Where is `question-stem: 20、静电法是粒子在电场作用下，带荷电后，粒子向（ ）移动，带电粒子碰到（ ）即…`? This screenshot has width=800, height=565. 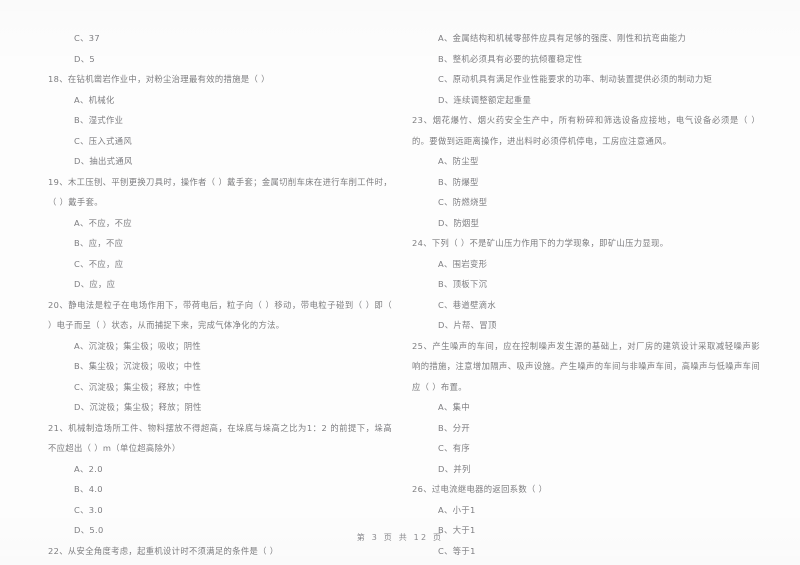 question-stem: 20、静电法是粒子在电场作用下，带荷电后，粒子向（ ）移动，带电粒子碰到（ ）即… is located at coordinates (220, 315).